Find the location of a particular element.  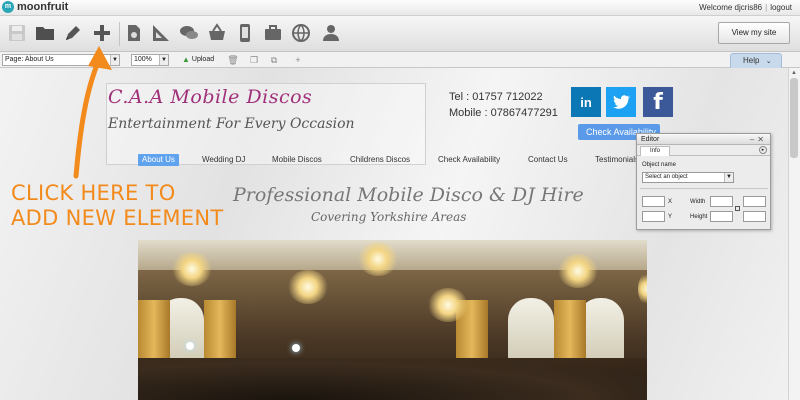

zoom-value: 100% is located at coordinates (143, 59).